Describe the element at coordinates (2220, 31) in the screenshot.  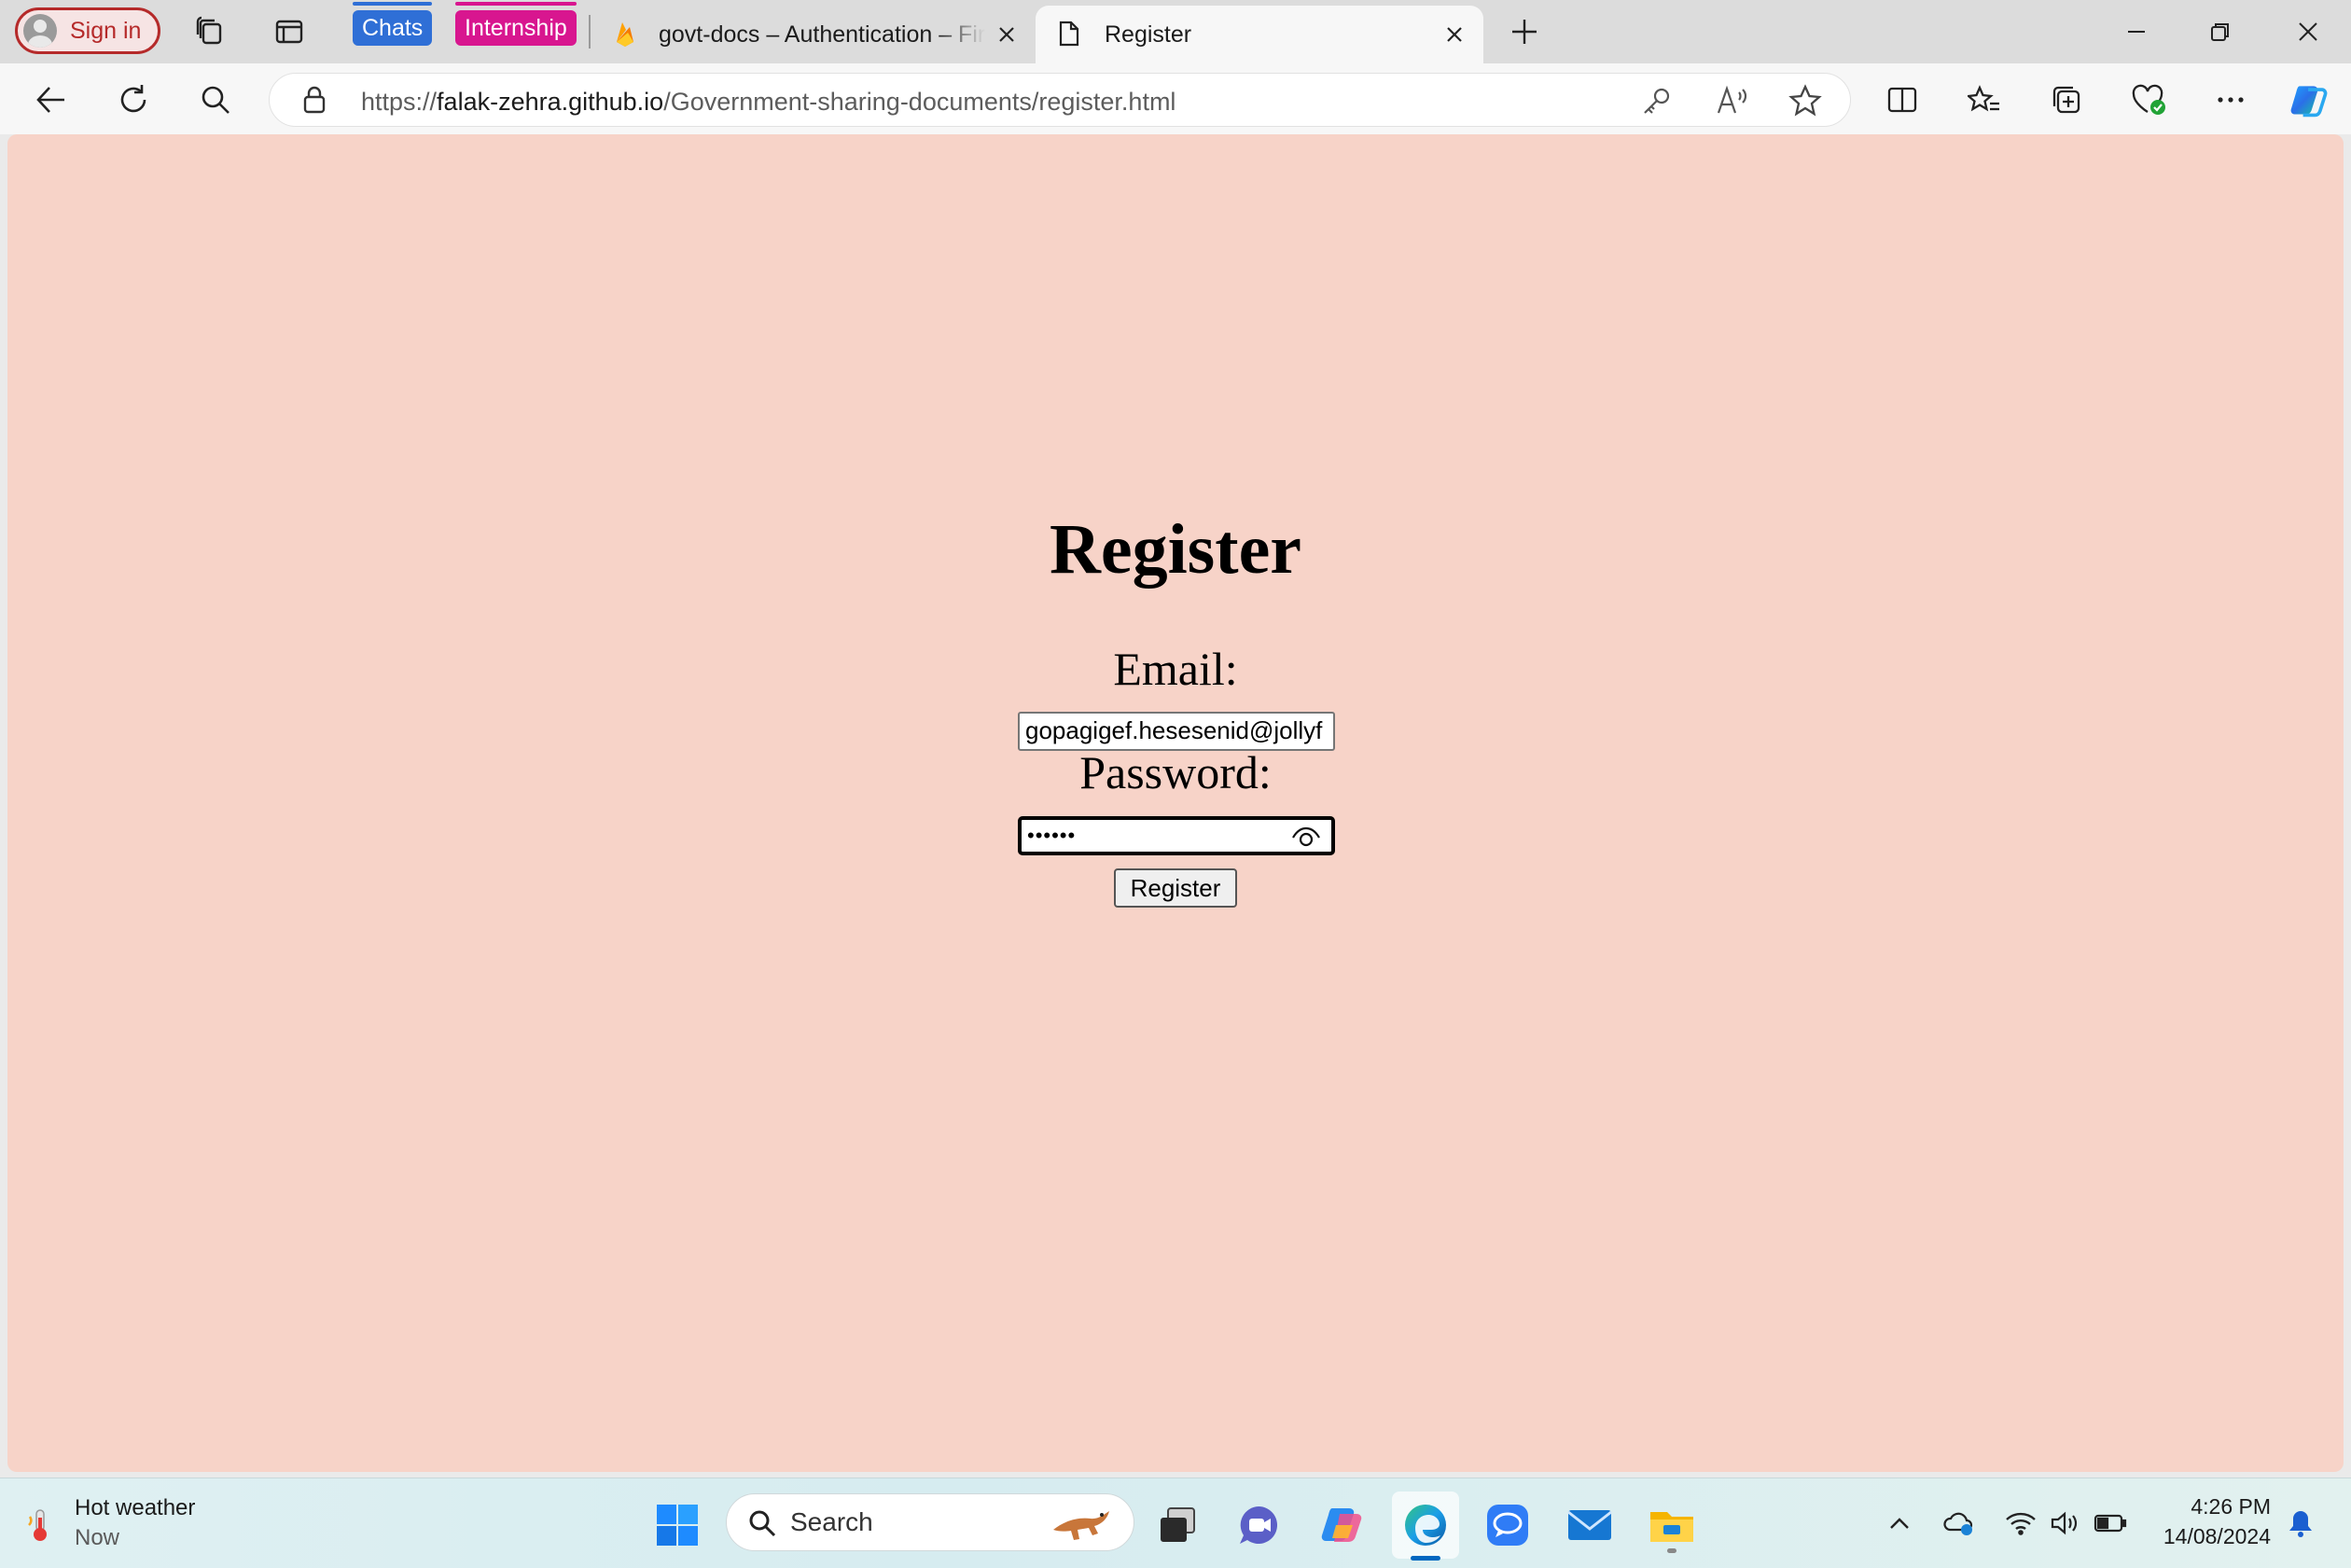
I see `restore-icon` at that location.